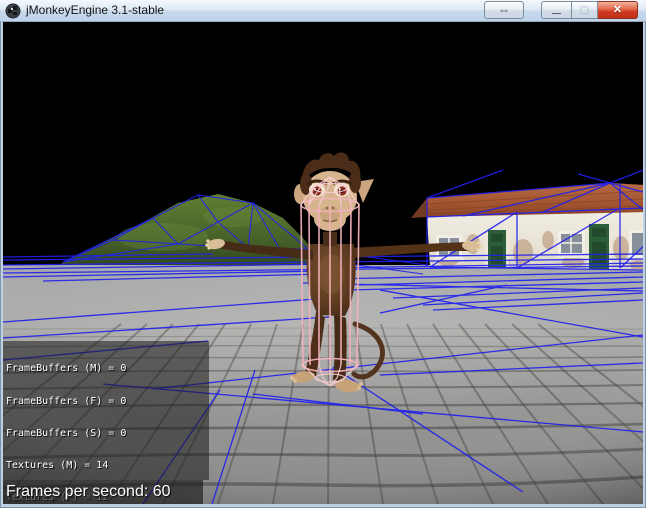 This screenshot has height=508, width=646. I want to click on stat-line: Textures (M) = 14, so click(57, 465).